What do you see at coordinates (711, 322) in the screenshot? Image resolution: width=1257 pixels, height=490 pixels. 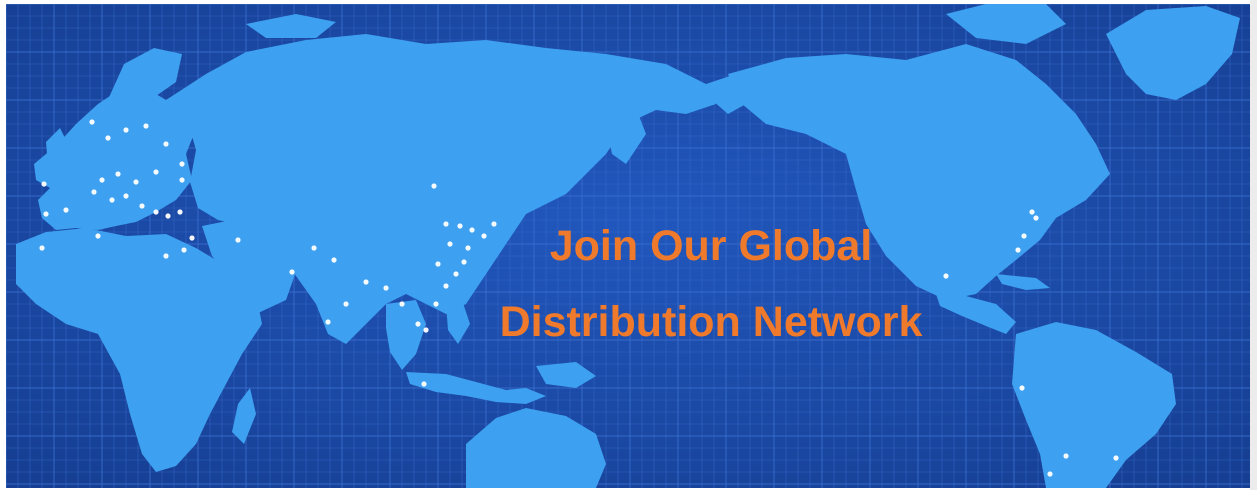 I see `headline-line-2: Distribution Network` at bounding box center [711, 322].